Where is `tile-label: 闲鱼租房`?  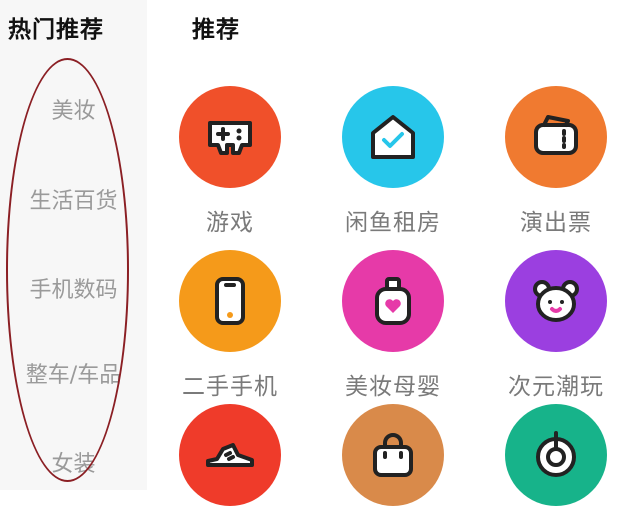 tile-label: 闲鱼租房 is located at coordinates (393, 223).